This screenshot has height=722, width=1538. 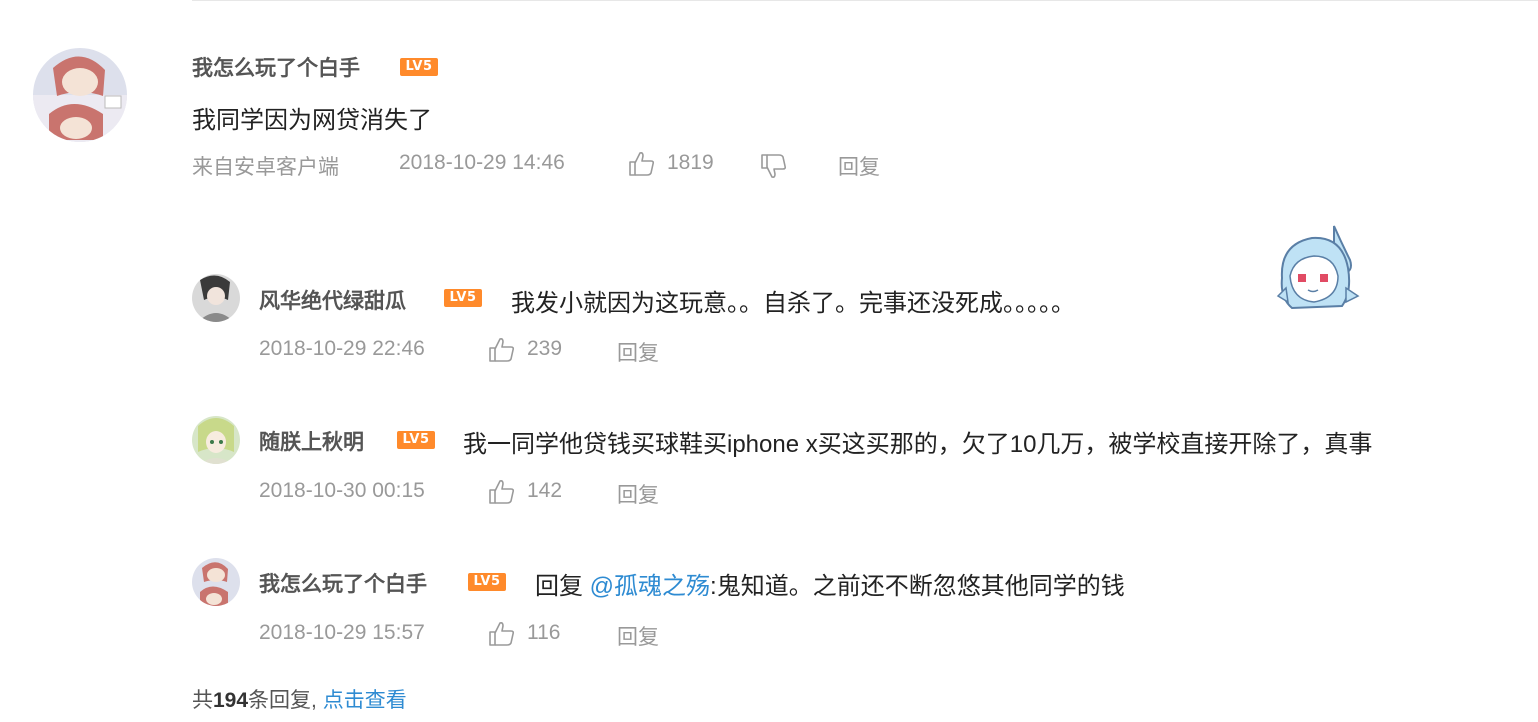 I want to click on mention-link: @孤魂之殇, so click(x=650, y=586).